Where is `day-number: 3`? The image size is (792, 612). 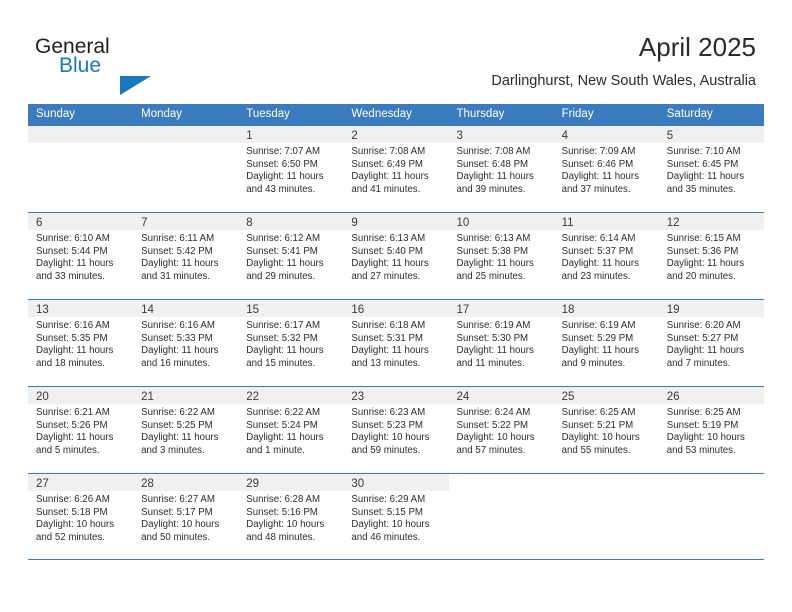
day-number: 3 is located at coordinates (459, 136).